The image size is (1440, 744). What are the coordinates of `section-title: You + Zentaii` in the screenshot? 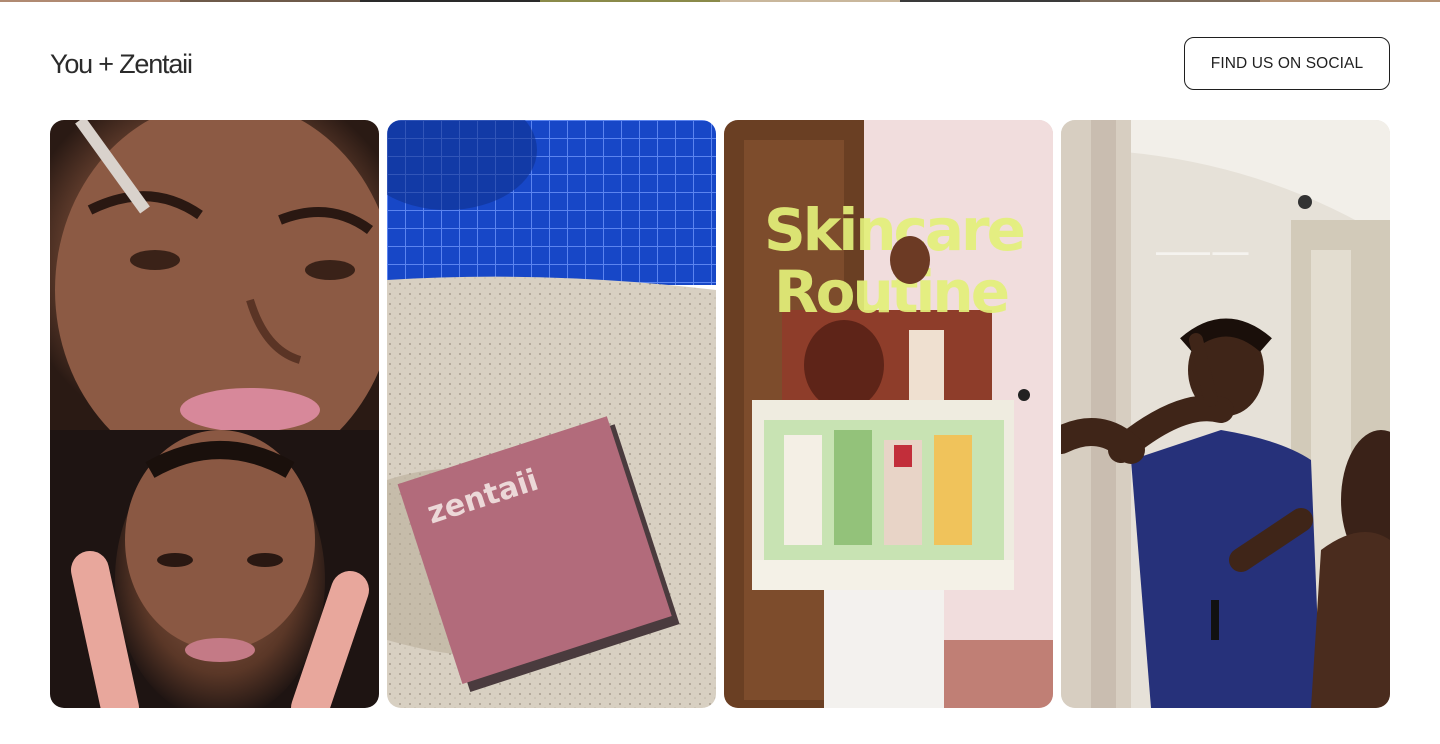 It's located at (121, 64).